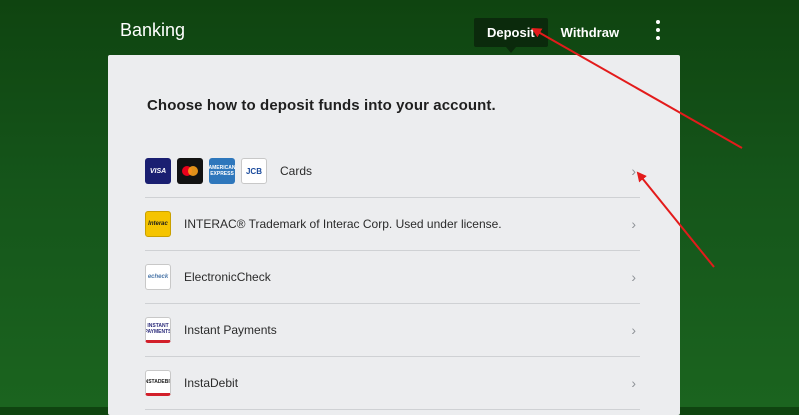  I want to click on card-logos: VISA AMERICAN EXPRESS JCB, so click(206, 171).